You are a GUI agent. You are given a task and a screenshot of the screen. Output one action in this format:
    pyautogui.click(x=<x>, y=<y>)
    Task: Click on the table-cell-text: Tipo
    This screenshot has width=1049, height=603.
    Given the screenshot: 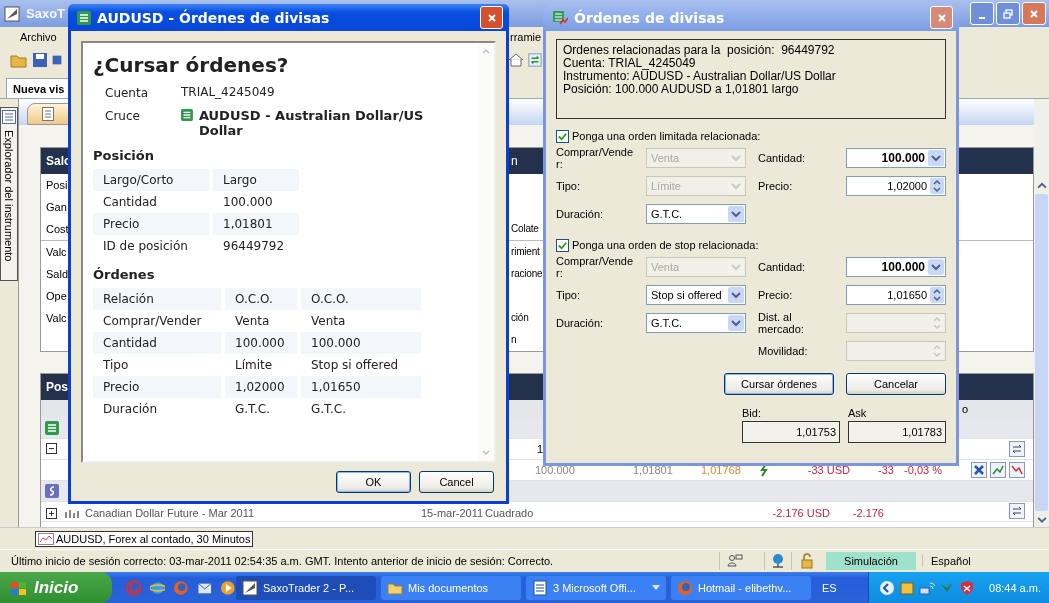 What is the action you would take?
    pyautogui.click(x=116, y=365)
    